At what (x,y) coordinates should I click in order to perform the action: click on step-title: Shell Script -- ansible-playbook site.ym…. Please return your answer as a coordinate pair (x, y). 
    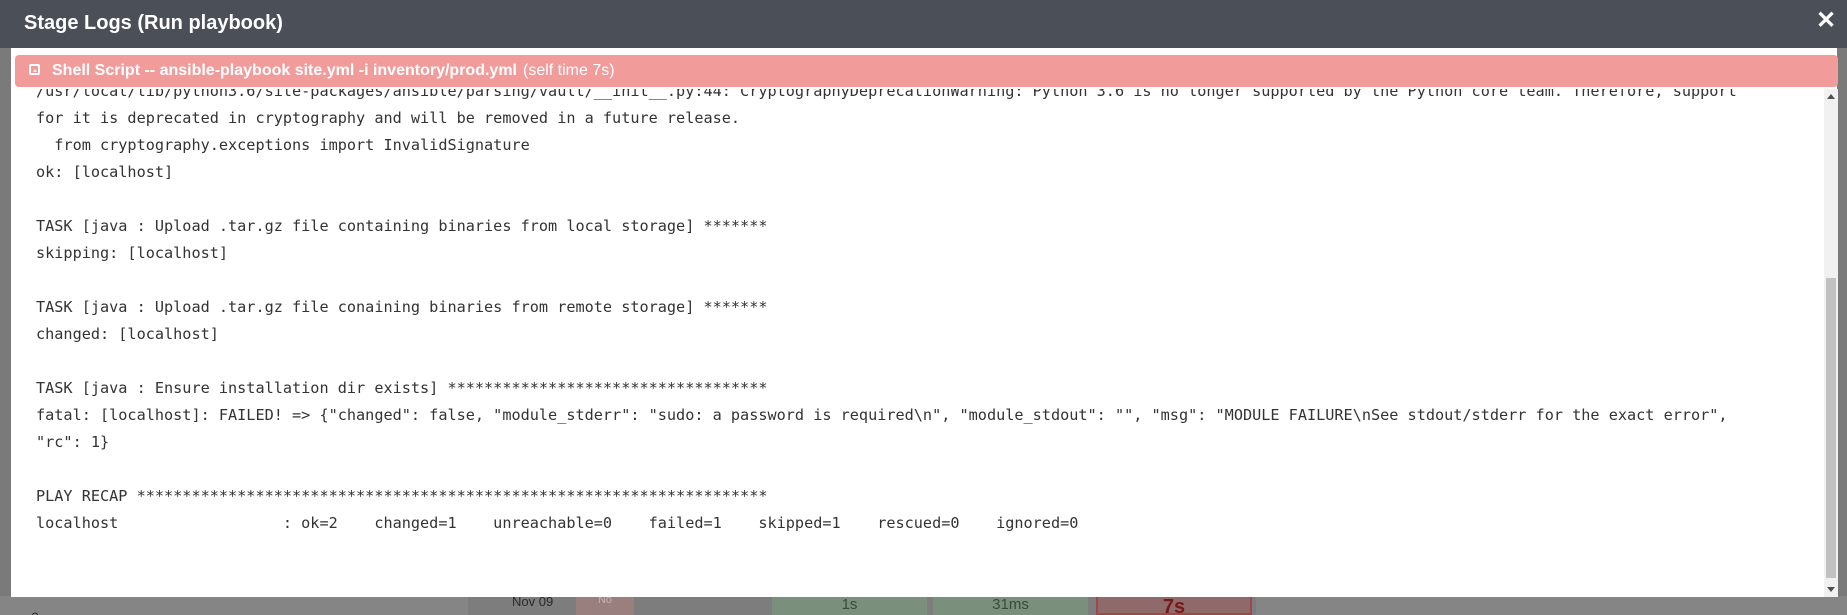
    Looking at the image, I should click on (333, 71).